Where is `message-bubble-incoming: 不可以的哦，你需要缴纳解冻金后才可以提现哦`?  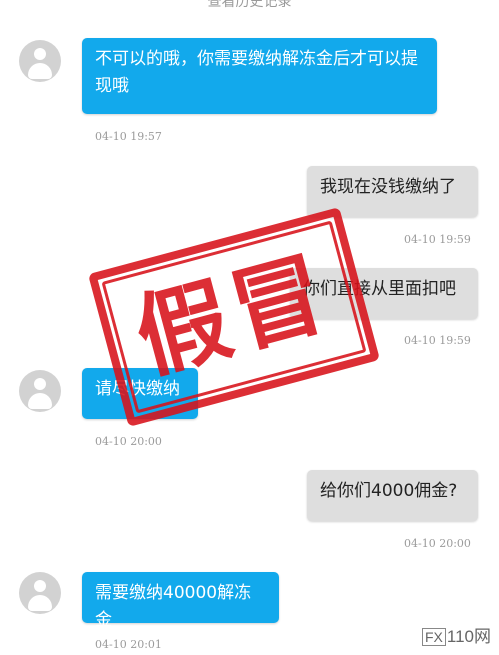 message-bubble-incoming: 不可以的哦，你需要缴纳解冻金后才可以提现哦 is located at coordinates (259, 76).